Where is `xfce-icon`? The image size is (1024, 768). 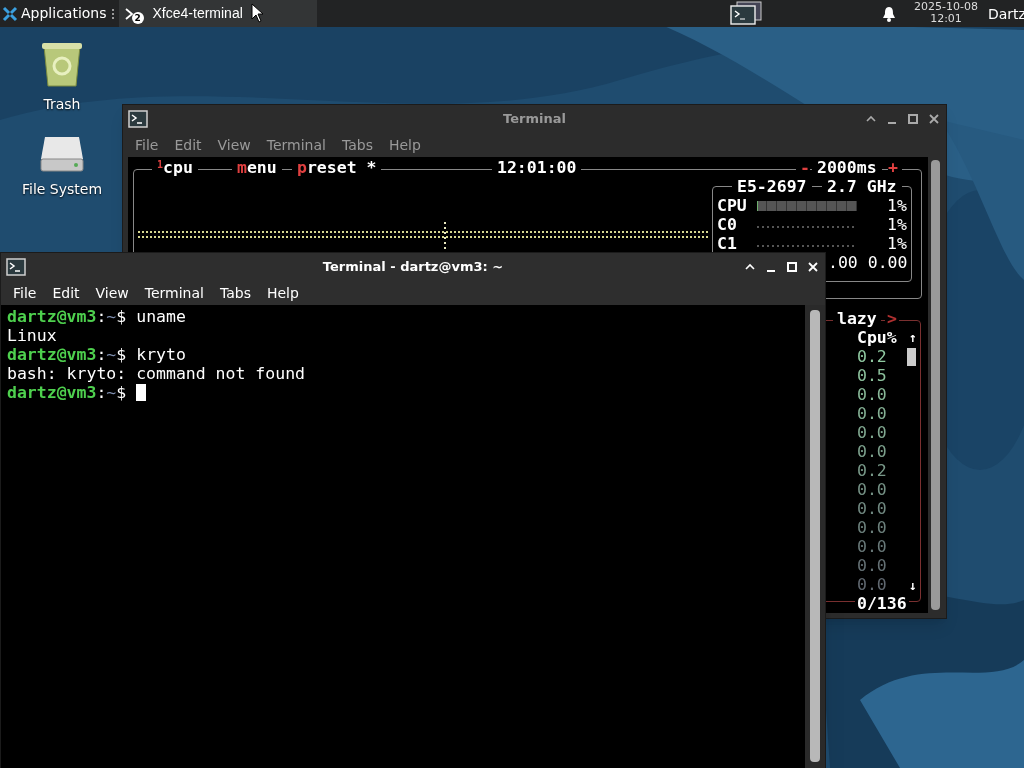 xfce-icon is located at coordinates (10, 13).